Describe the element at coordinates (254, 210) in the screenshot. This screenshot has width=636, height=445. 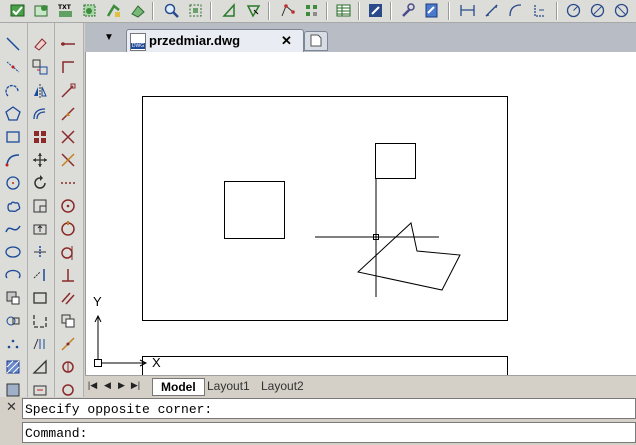
I see `square-shape` at that location.